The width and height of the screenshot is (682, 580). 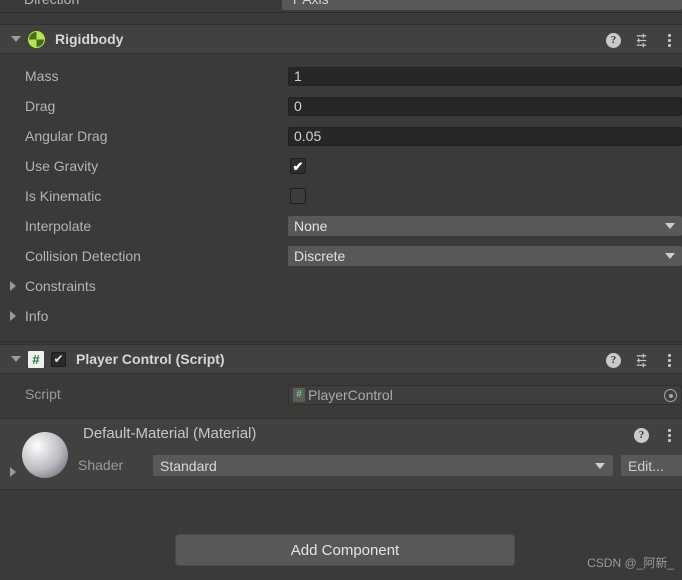 I want to click on material-header-icons: ?, so click(x=655, y=435).